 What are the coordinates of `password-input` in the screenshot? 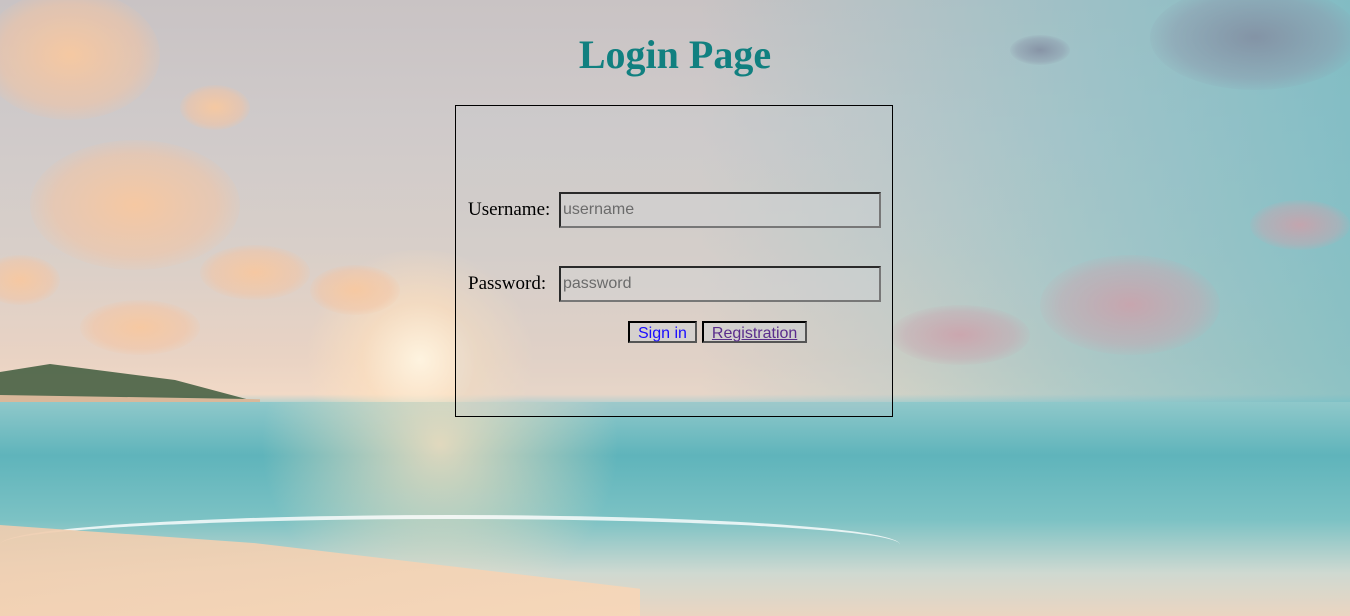 It's located at (720, 284).